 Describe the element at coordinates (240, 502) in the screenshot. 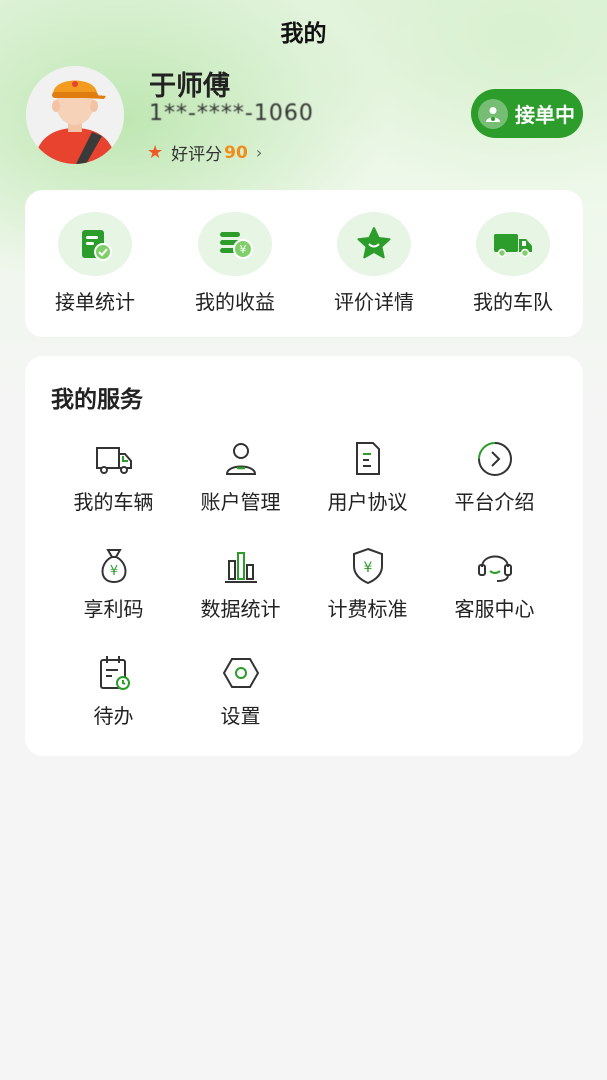

I see `service-label: 账户管理` at that location.